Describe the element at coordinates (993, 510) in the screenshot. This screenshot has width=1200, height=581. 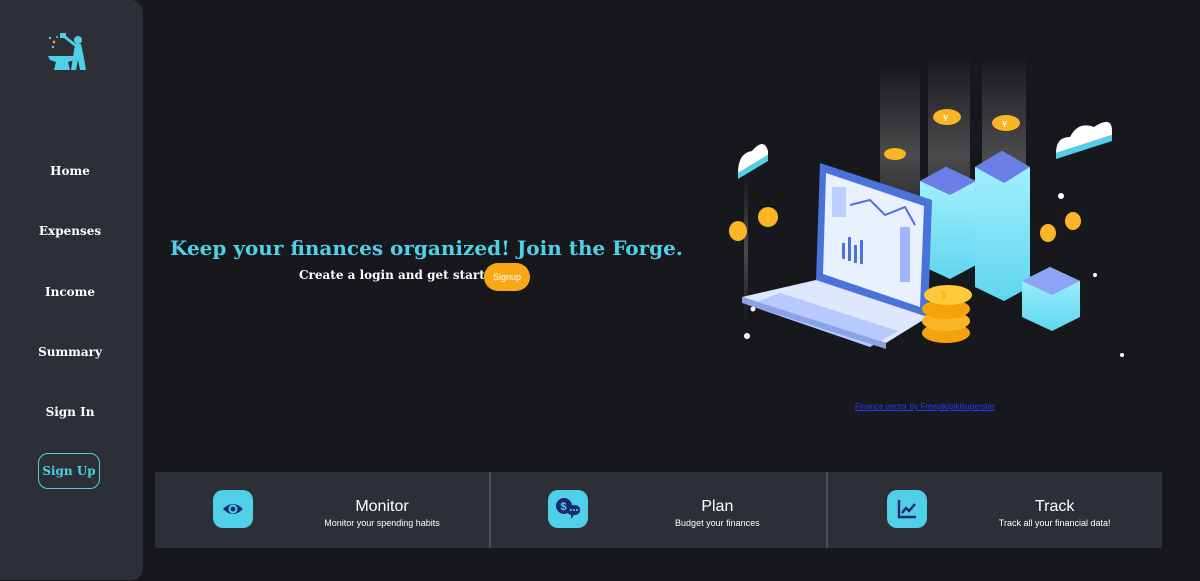
I see `feature-track: Track Track all your financial data!` at that location.